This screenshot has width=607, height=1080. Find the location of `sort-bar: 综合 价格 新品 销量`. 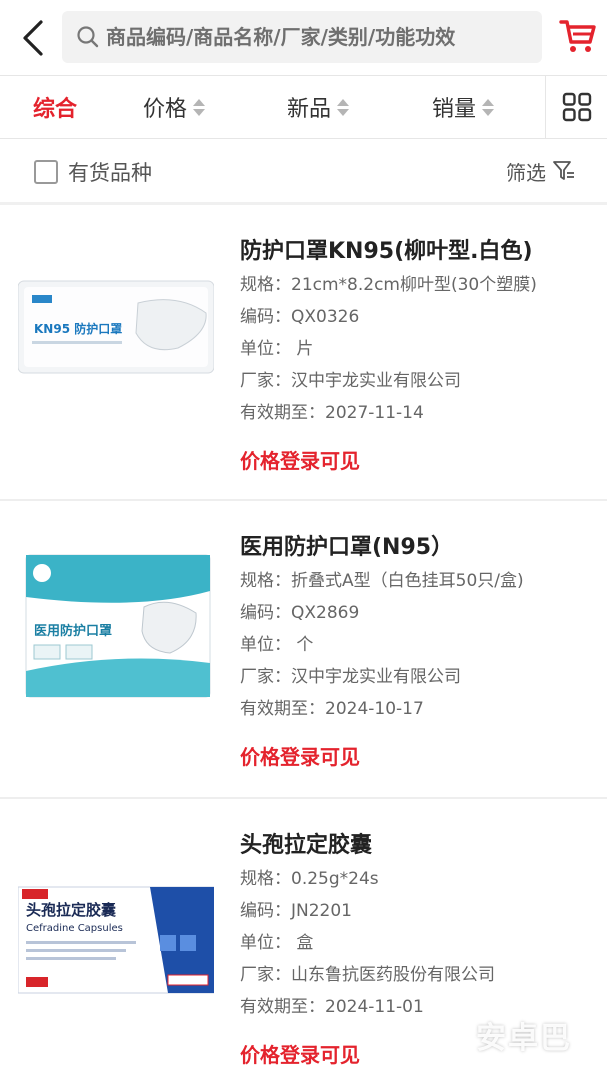

sort-bar: 综合 价格 新品 销量 is located at coordinates (303, 107).